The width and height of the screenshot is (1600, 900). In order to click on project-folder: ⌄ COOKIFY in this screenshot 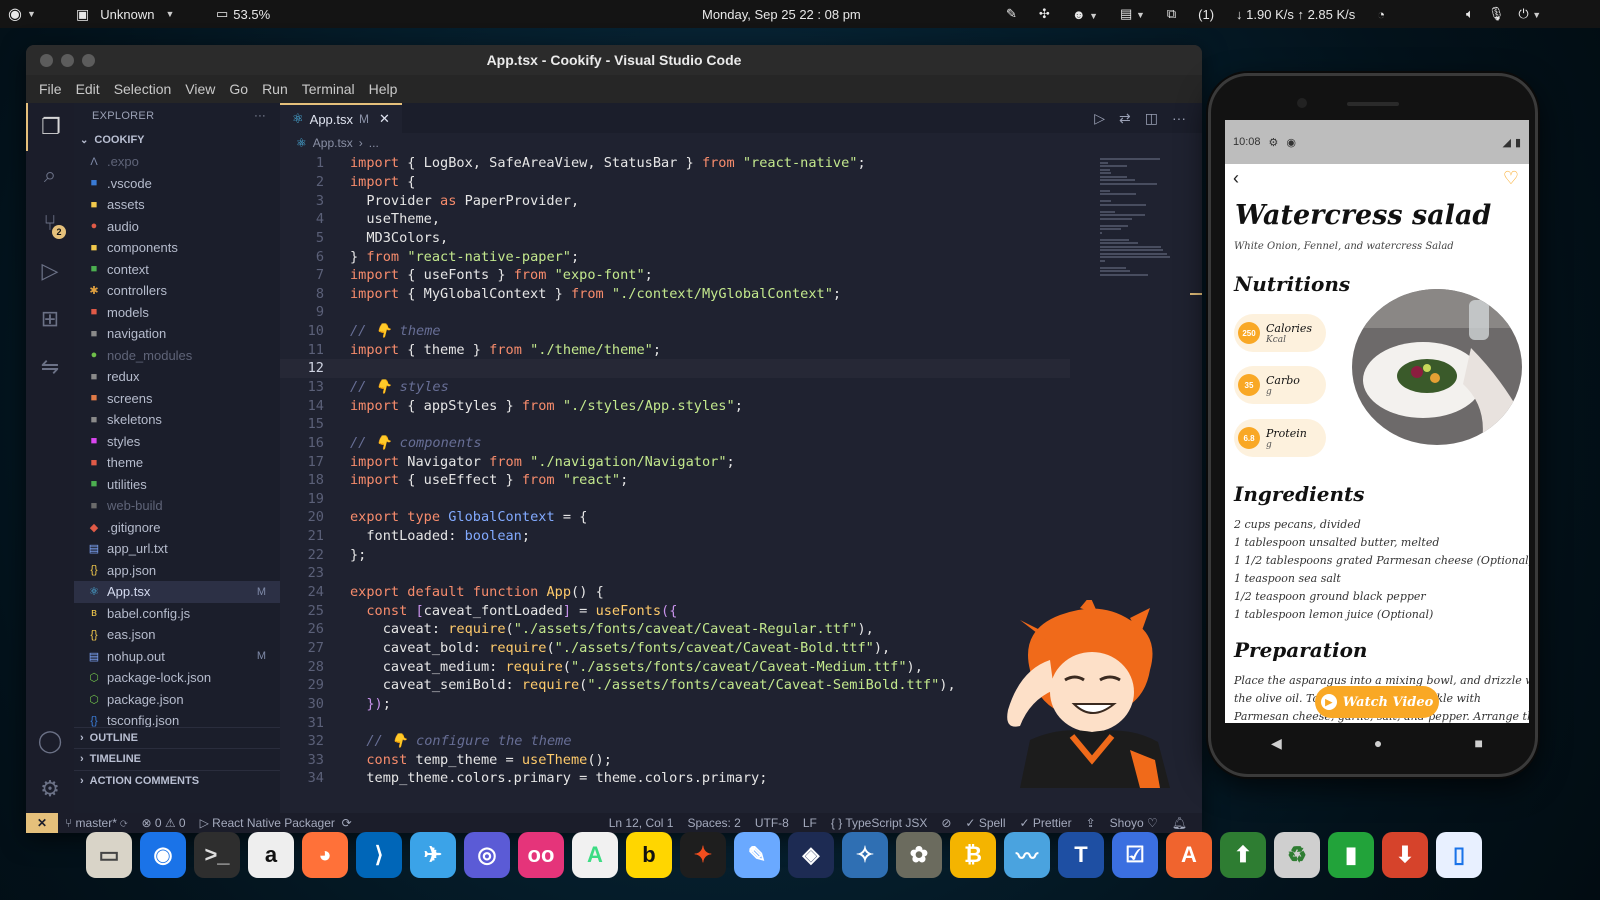, I will do `click(177, 140)`.